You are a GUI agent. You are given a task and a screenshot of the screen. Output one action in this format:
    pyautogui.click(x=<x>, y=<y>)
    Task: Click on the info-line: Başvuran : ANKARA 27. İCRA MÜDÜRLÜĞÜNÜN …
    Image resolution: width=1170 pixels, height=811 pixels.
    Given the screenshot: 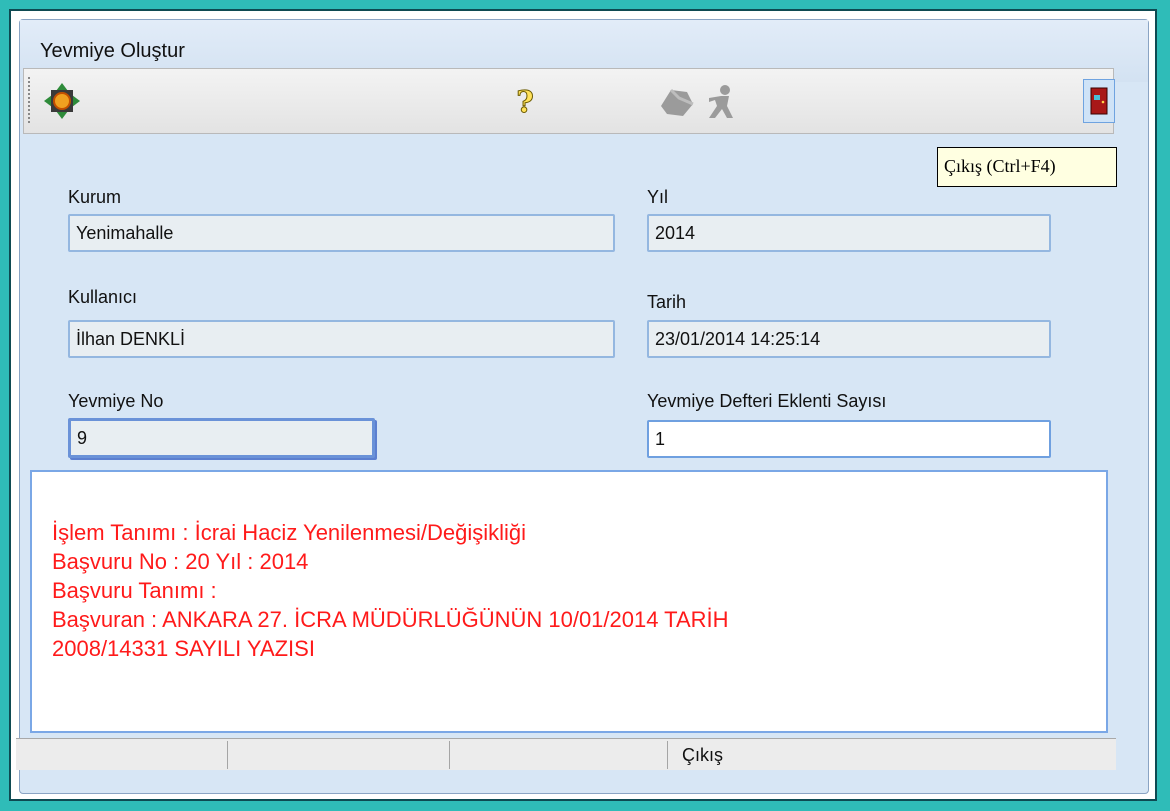 What is the action you would take?
    pyautogui.click(x=390, y=619)
    